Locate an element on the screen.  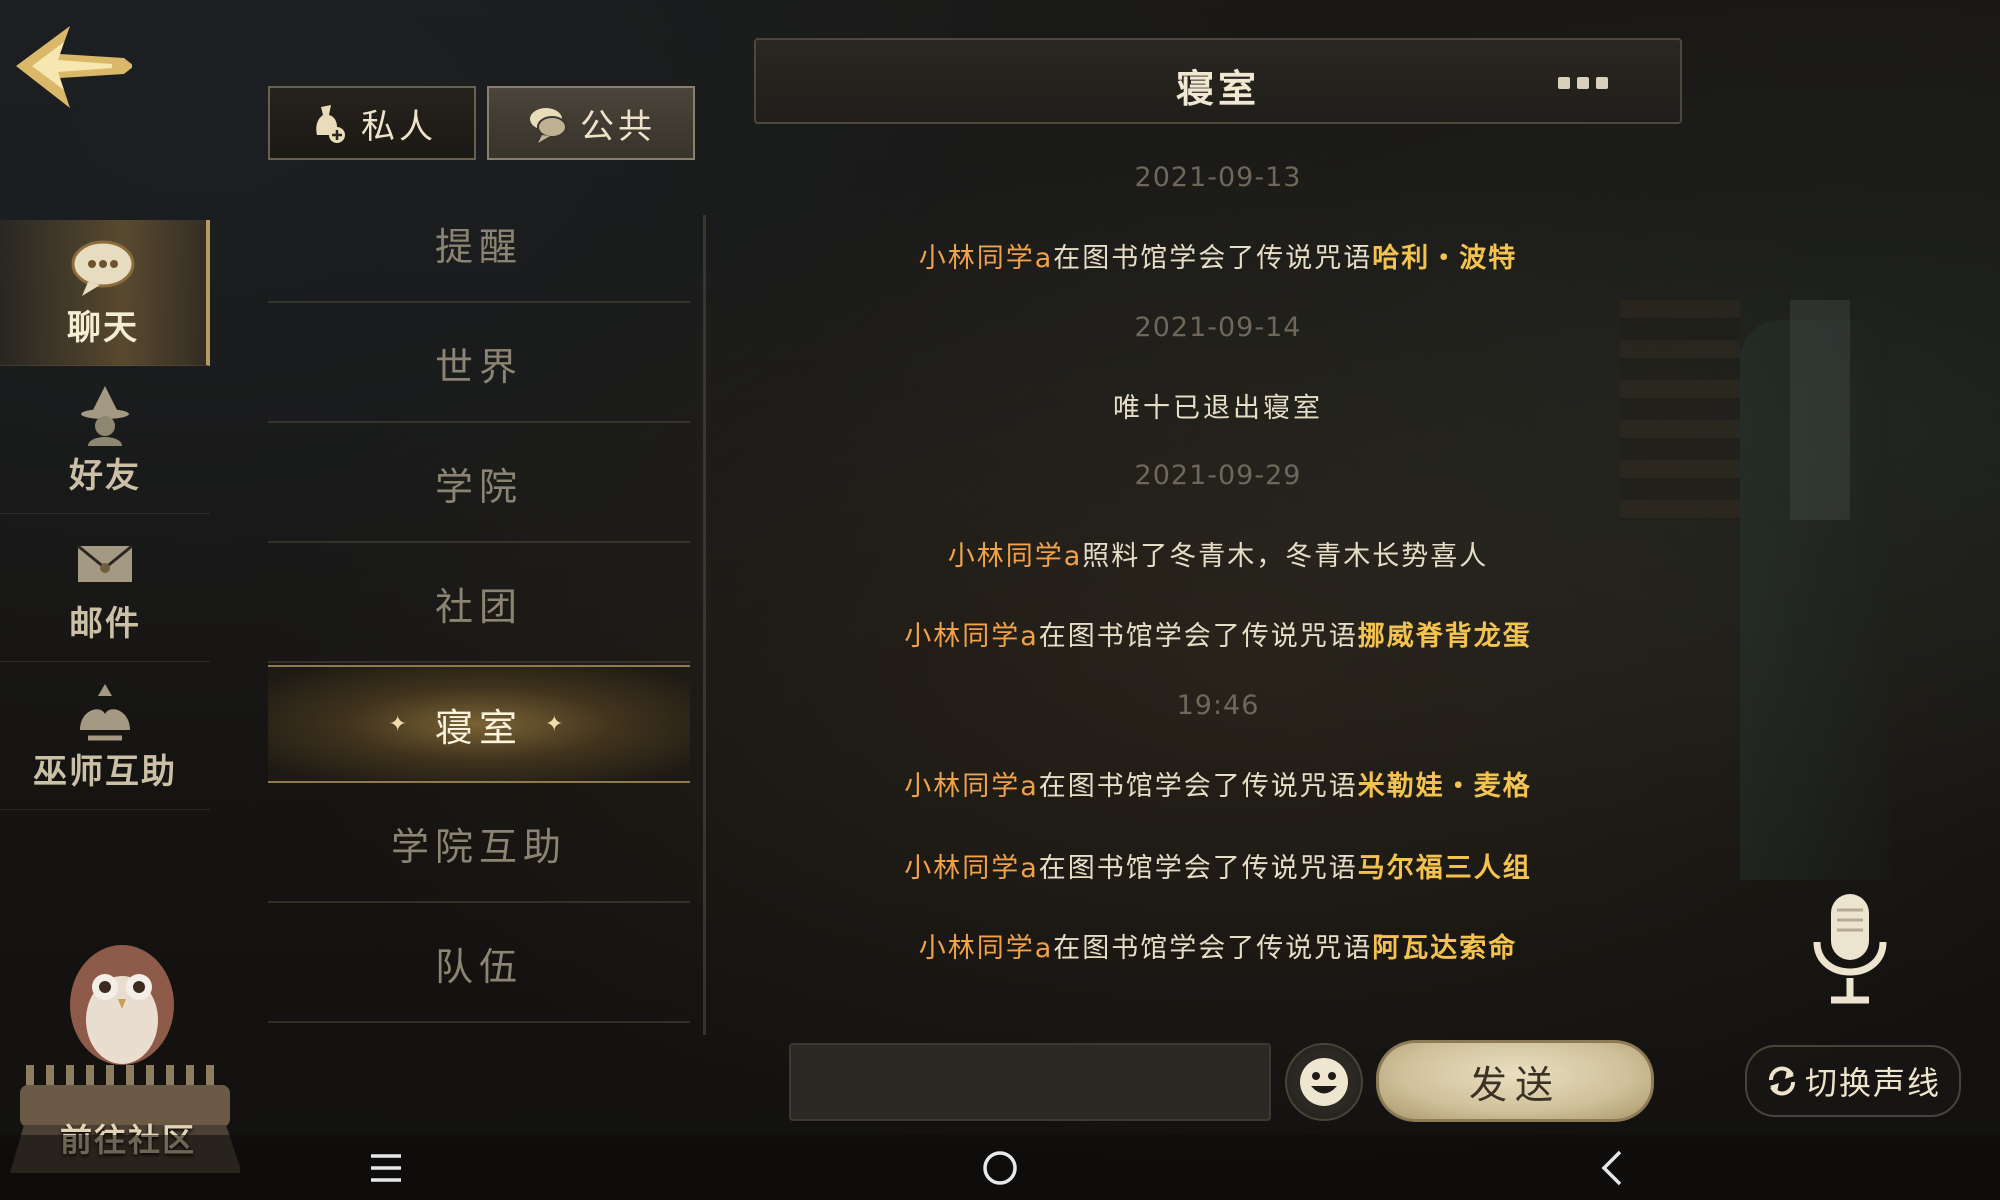
sidebar-item-friends: 好友 is located at coordinates (105, 441).